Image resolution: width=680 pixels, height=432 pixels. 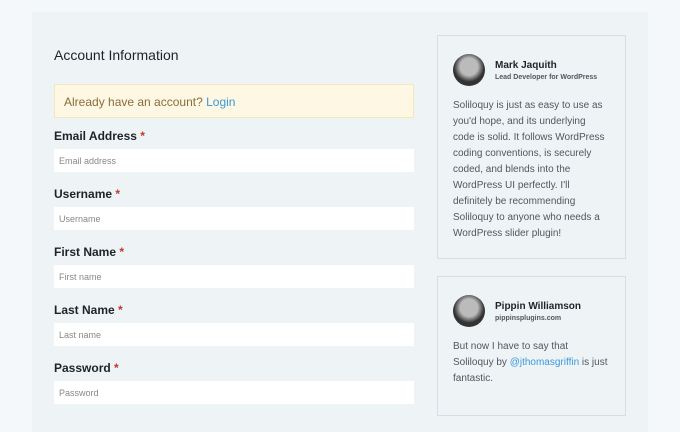 What do you see at coordinates (133, 102) in the screenshot?
I see `notice-text: Already have an account?` at bounding box center [133, 102].